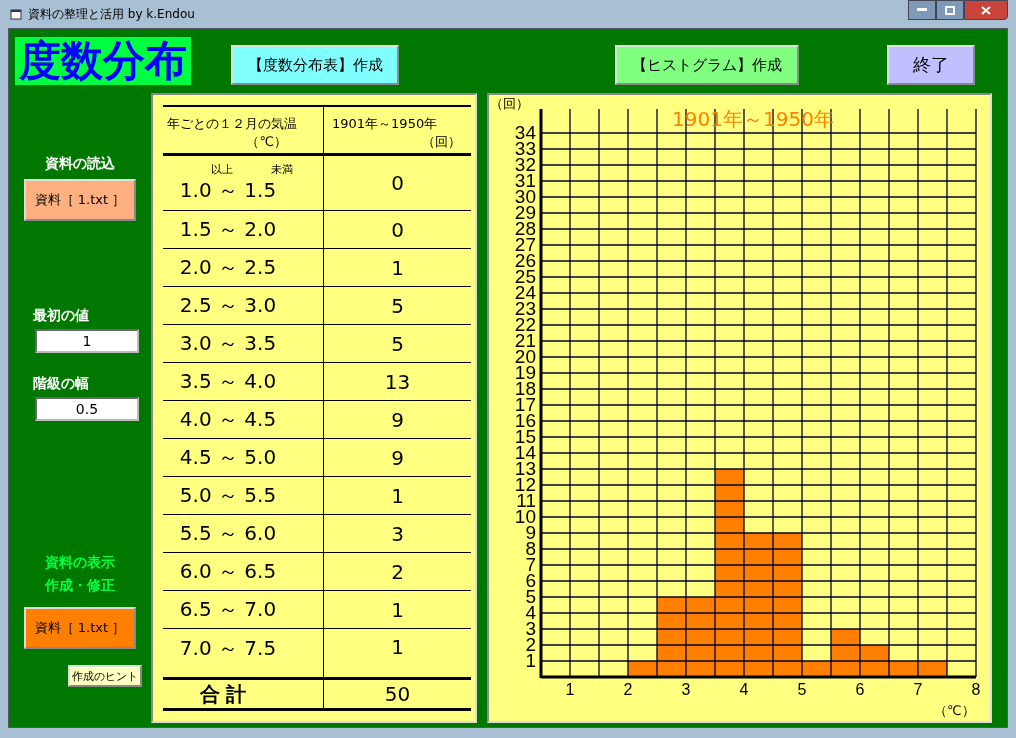 Image resolution: width=1016 pixels, height=738 pixels. Describe the element at coordinates (61, 316) in the screenshot. I see `first-value-label: 最初の値` at that location.